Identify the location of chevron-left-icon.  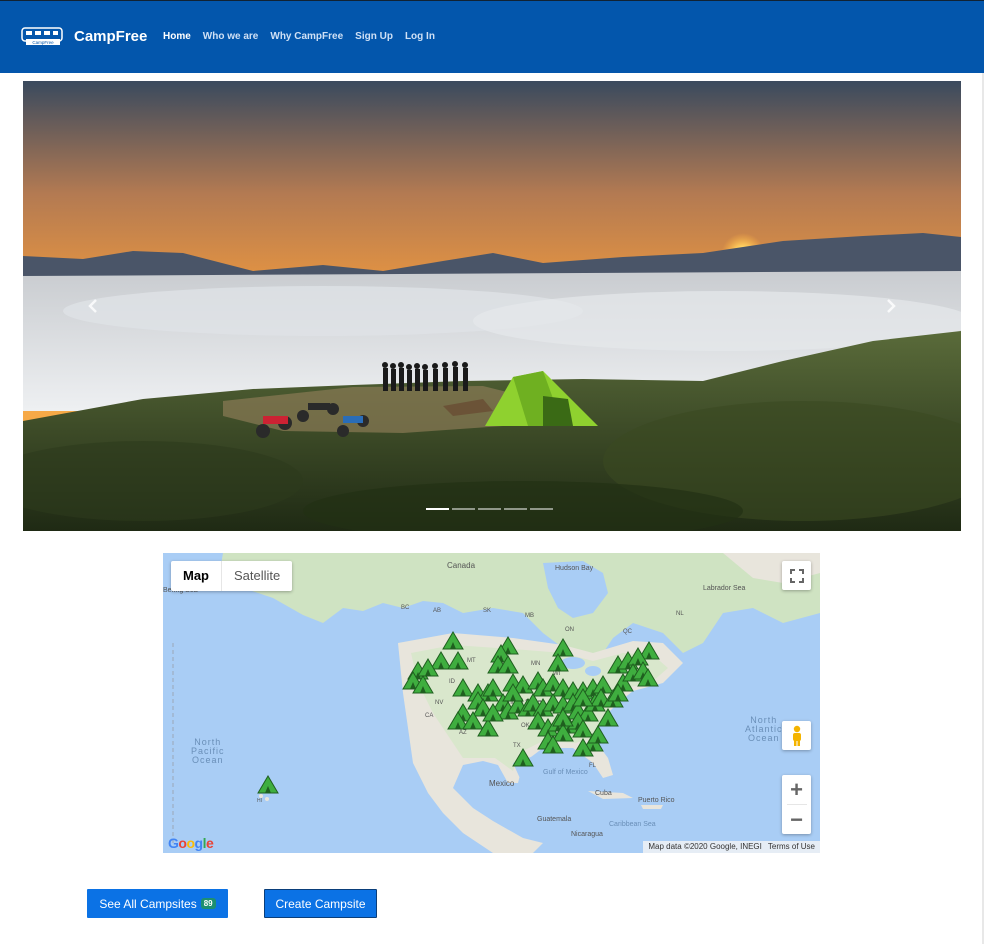
(92, 306).